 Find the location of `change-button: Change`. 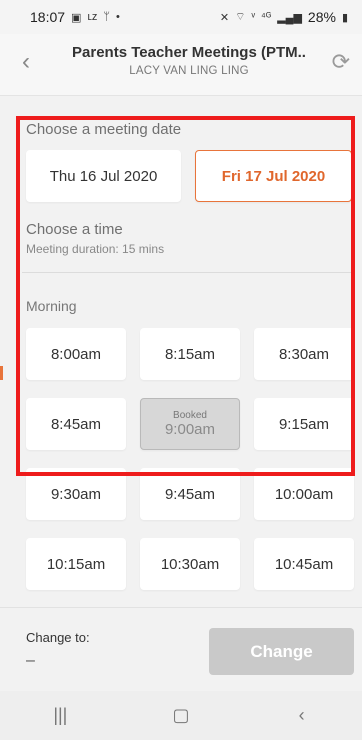

change-button: Change is located at coordinates (281, 651).